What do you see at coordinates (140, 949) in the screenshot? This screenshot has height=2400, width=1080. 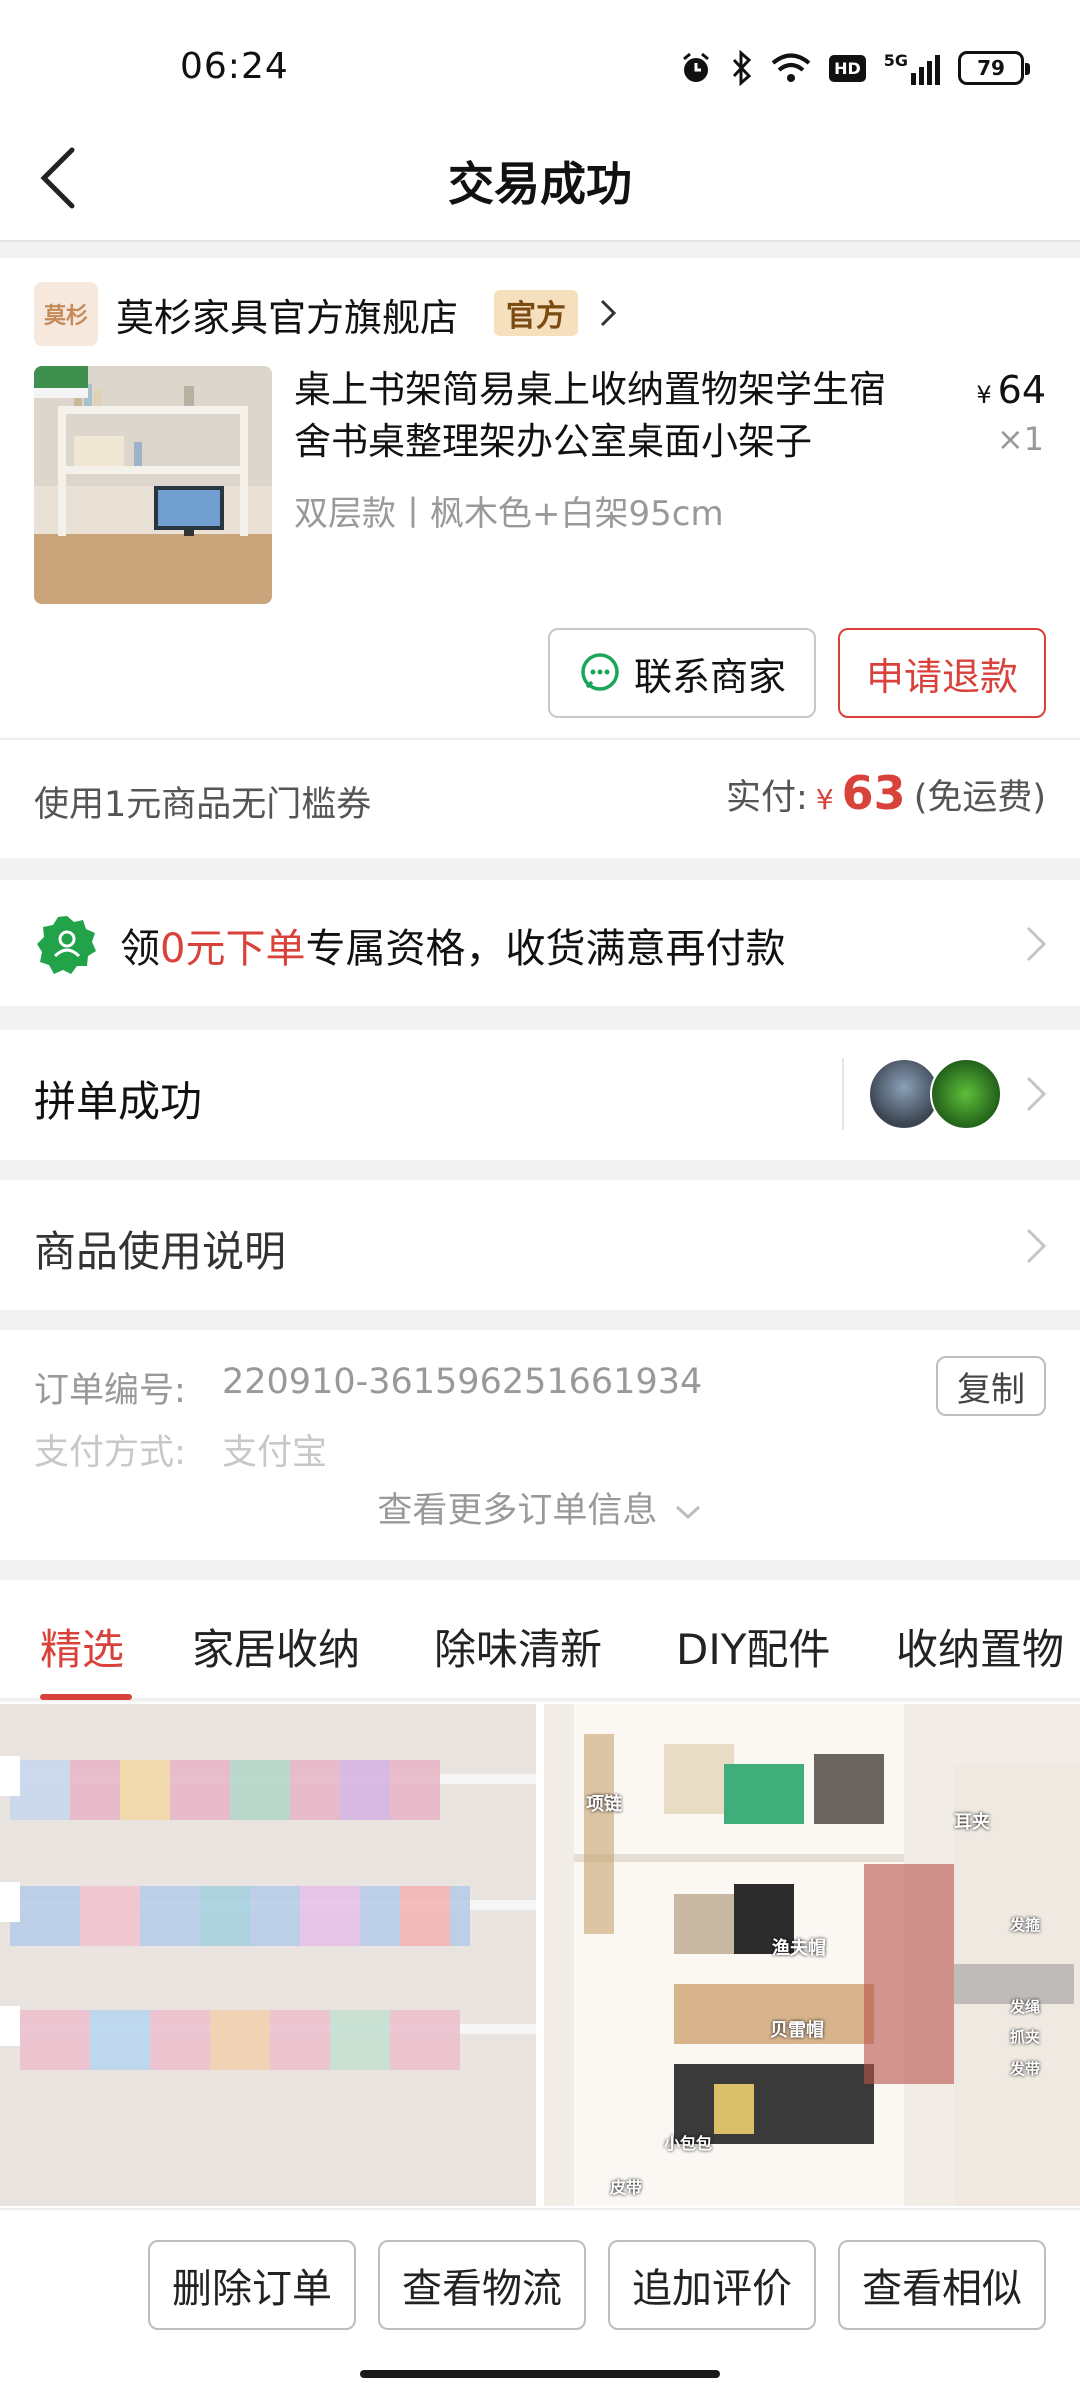 I see `promo-prefix: 领` at bounding box center [140, 949].